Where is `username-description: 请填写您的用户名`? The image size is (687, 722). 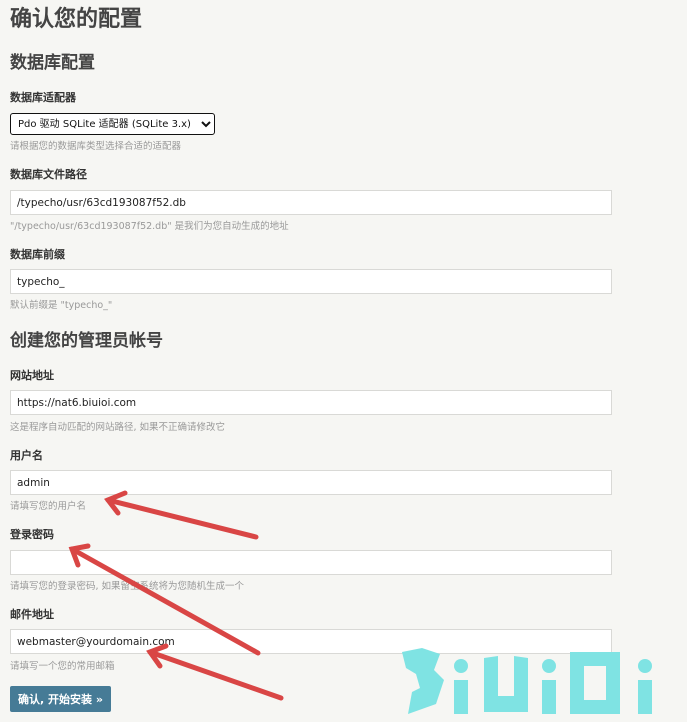 username-description: 请填写您的用户名 is located at coordinates (48, 506).